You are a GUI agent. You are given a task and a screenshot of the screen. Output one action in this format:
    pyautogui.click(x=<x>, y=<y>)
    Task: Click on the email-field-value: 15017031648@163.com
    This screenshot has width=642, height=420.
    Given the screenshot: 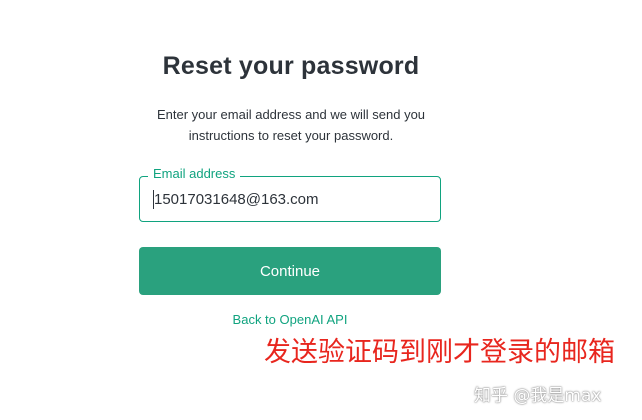 What is the action you would take?
    pyautogui.click(x=236, y=200)
    